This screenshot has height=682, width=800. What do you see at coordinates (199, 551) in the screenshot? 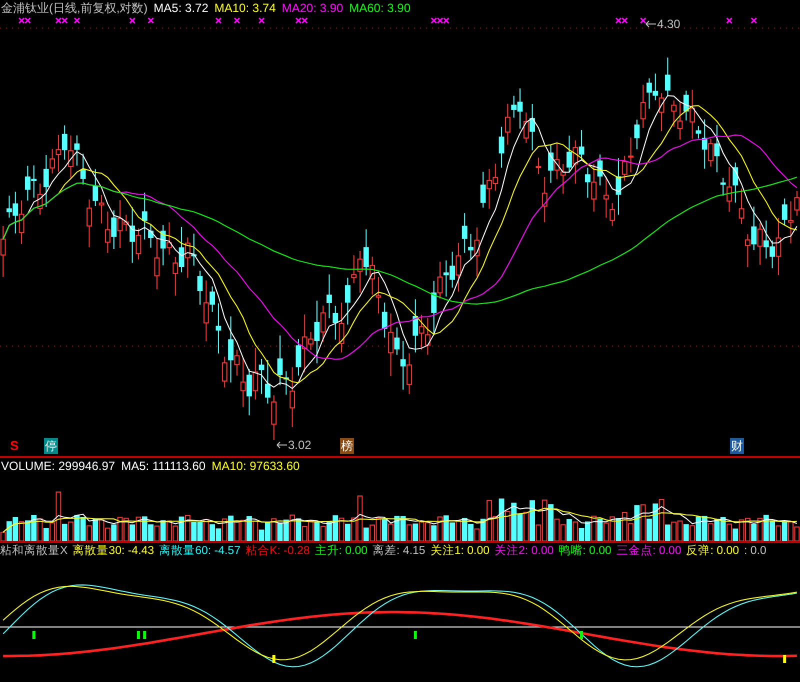
I see `legend-value: 离散量60: -4.57` at bounding box center [199, 551].